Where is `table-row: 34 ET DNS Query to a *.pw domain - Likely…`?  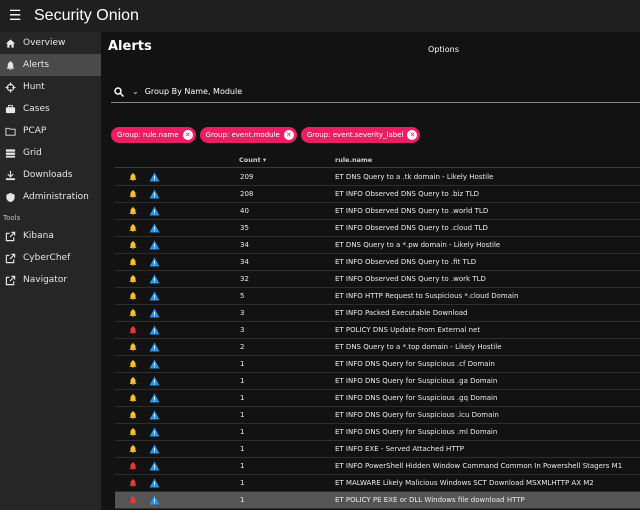
table-row: 34 ET DNS Query to a *.pw domain - Likely… is located at coordinates (377, 245).